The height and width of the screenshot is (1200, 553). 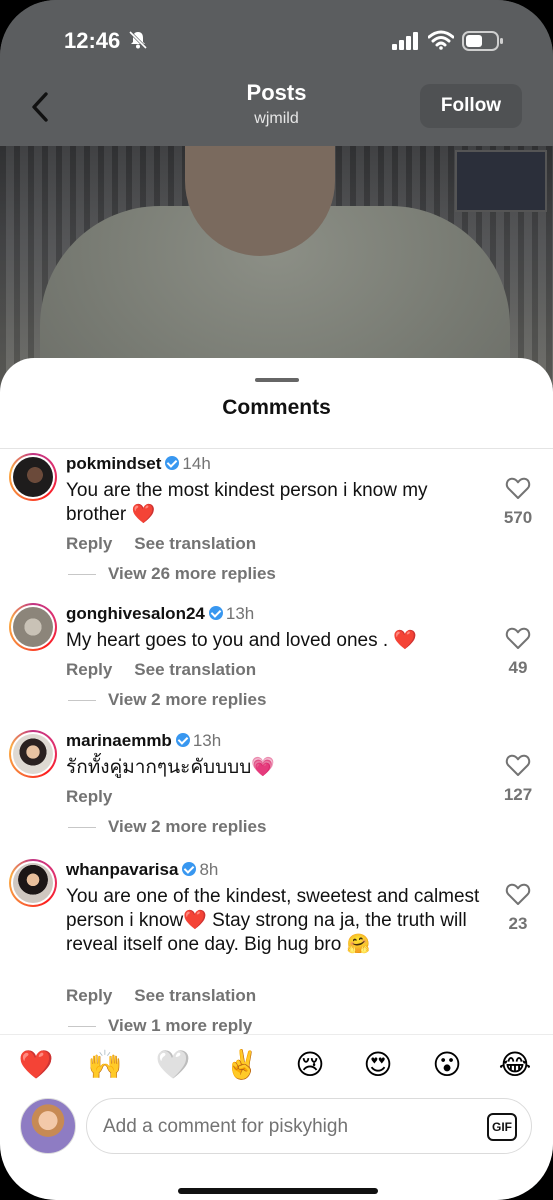 What do you see at coordinates (278, 1191) in the screenshot?
I see `home-indicator` at bounding box center [278, 1191].